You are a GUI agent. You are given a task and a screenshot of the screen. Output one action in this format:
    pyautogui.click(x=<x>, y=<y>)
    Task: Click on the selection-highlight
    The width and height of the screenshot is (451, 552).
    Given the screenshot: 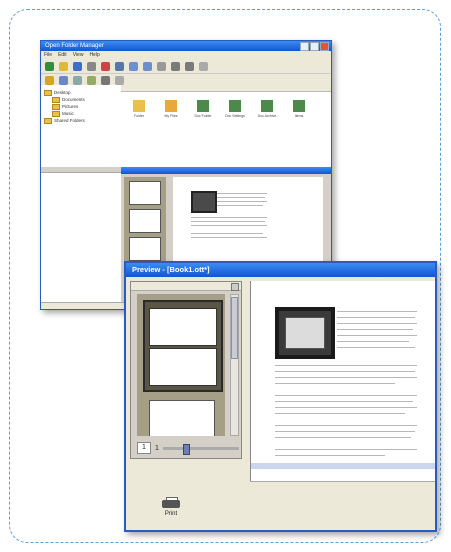 What is the action you would take?
    pyautogui.click(x=343, y=466)
    